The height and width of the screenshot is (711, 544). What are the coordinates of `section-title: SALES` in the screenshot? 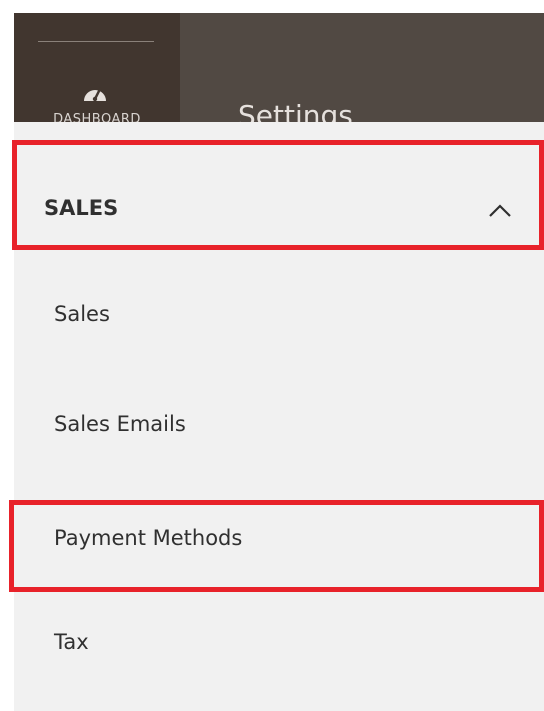 It's located at (81, 208).